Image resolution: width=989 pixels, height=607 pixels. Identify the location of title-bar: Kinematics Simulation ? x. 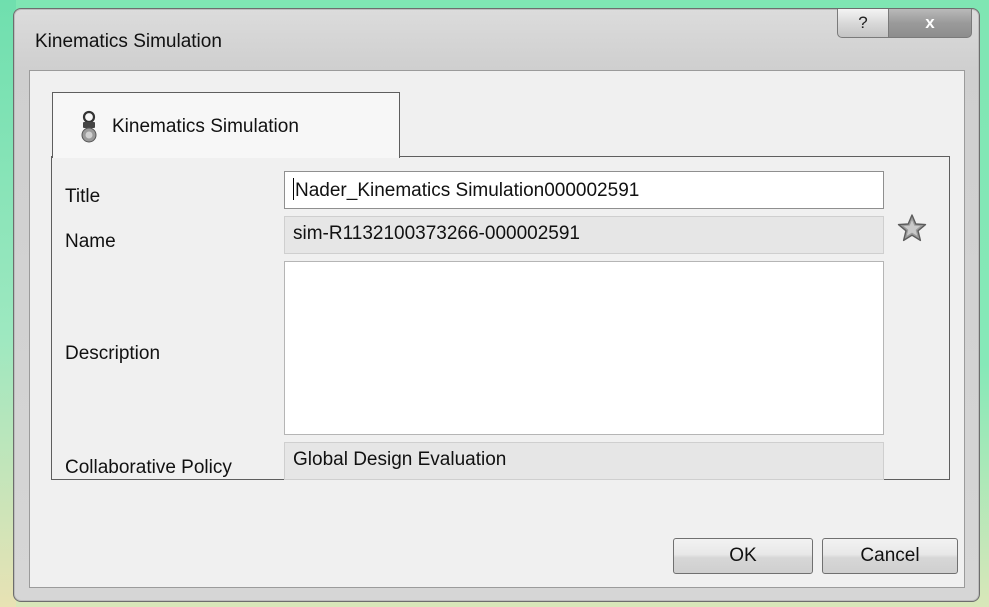
(496, 39).